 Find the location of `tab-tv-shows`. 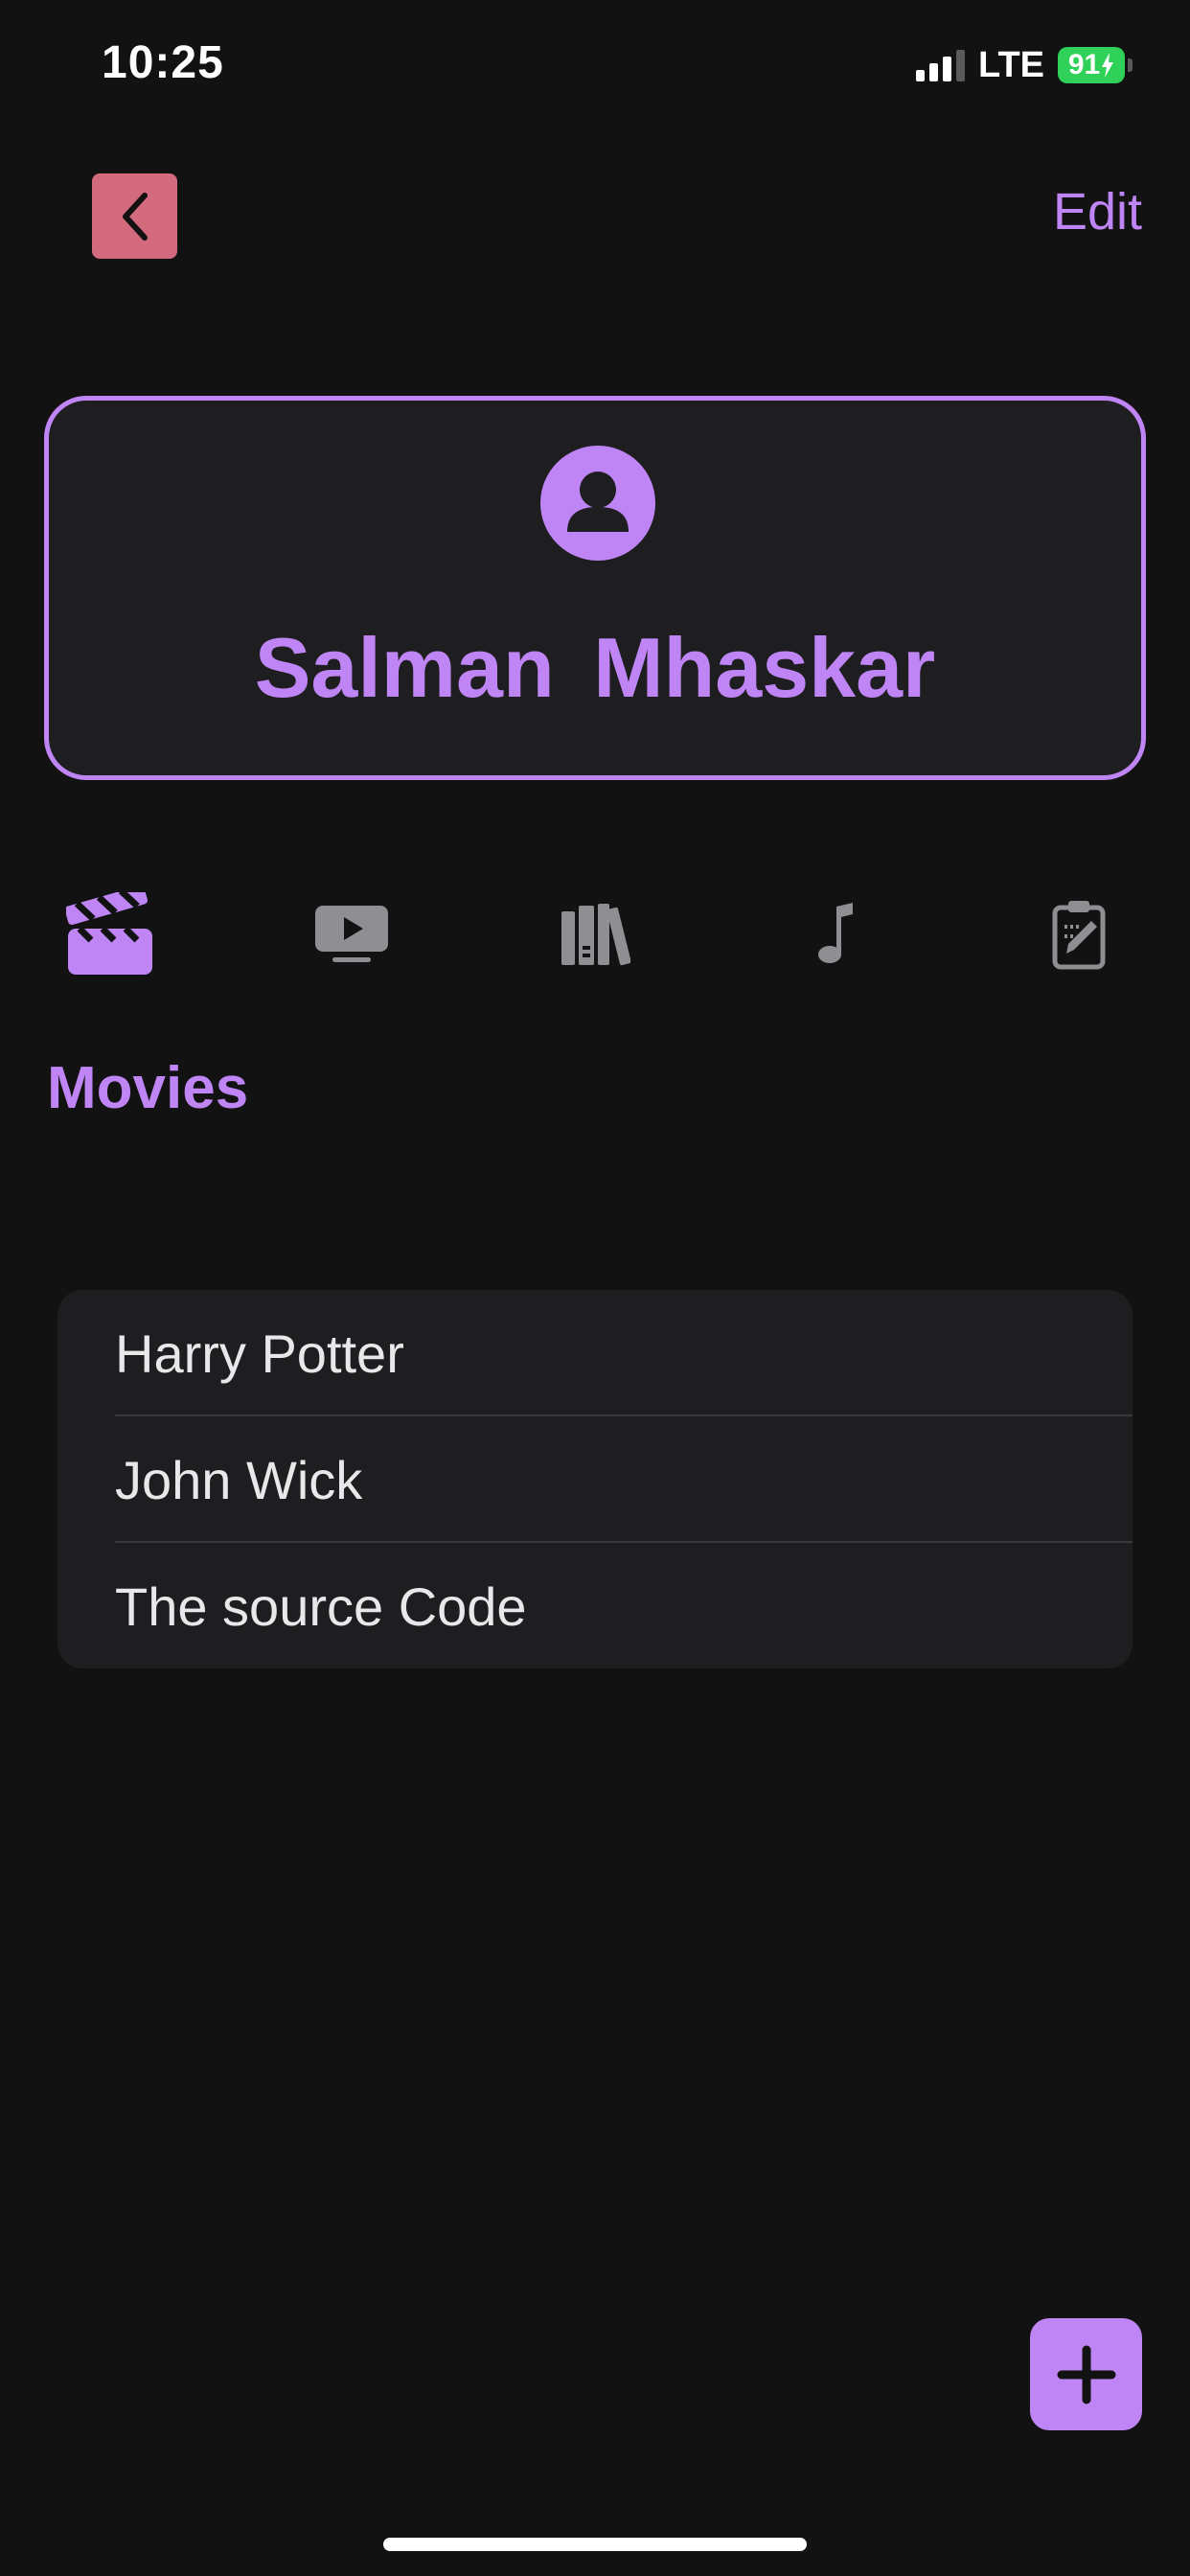

tab-tv-shows is located at coordinates (351, 934).